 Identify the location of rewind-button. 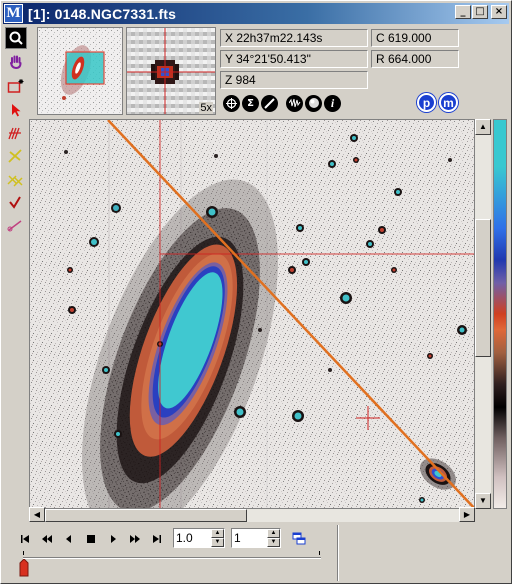
(47, 539).